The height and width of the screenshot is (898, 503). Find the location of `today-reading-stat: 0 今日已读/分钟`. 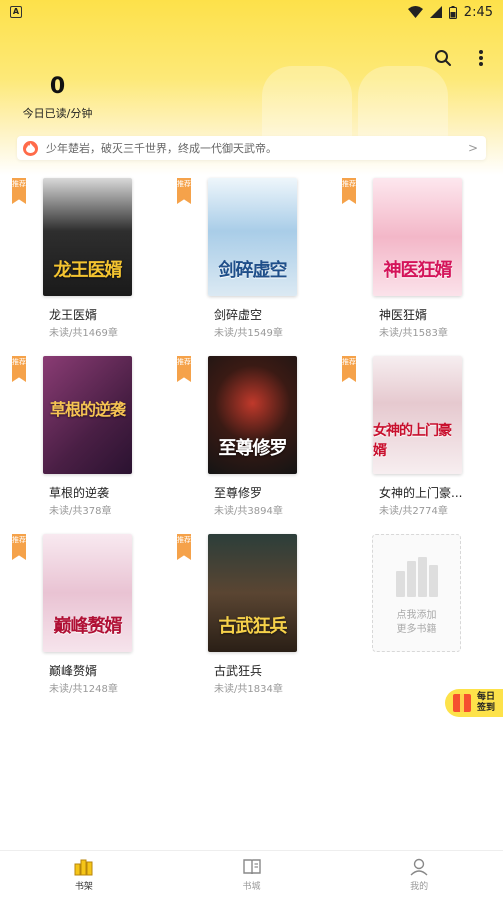

today-reading-stat: 0 今日已读/分钟 is located at coordinates (57, 97).